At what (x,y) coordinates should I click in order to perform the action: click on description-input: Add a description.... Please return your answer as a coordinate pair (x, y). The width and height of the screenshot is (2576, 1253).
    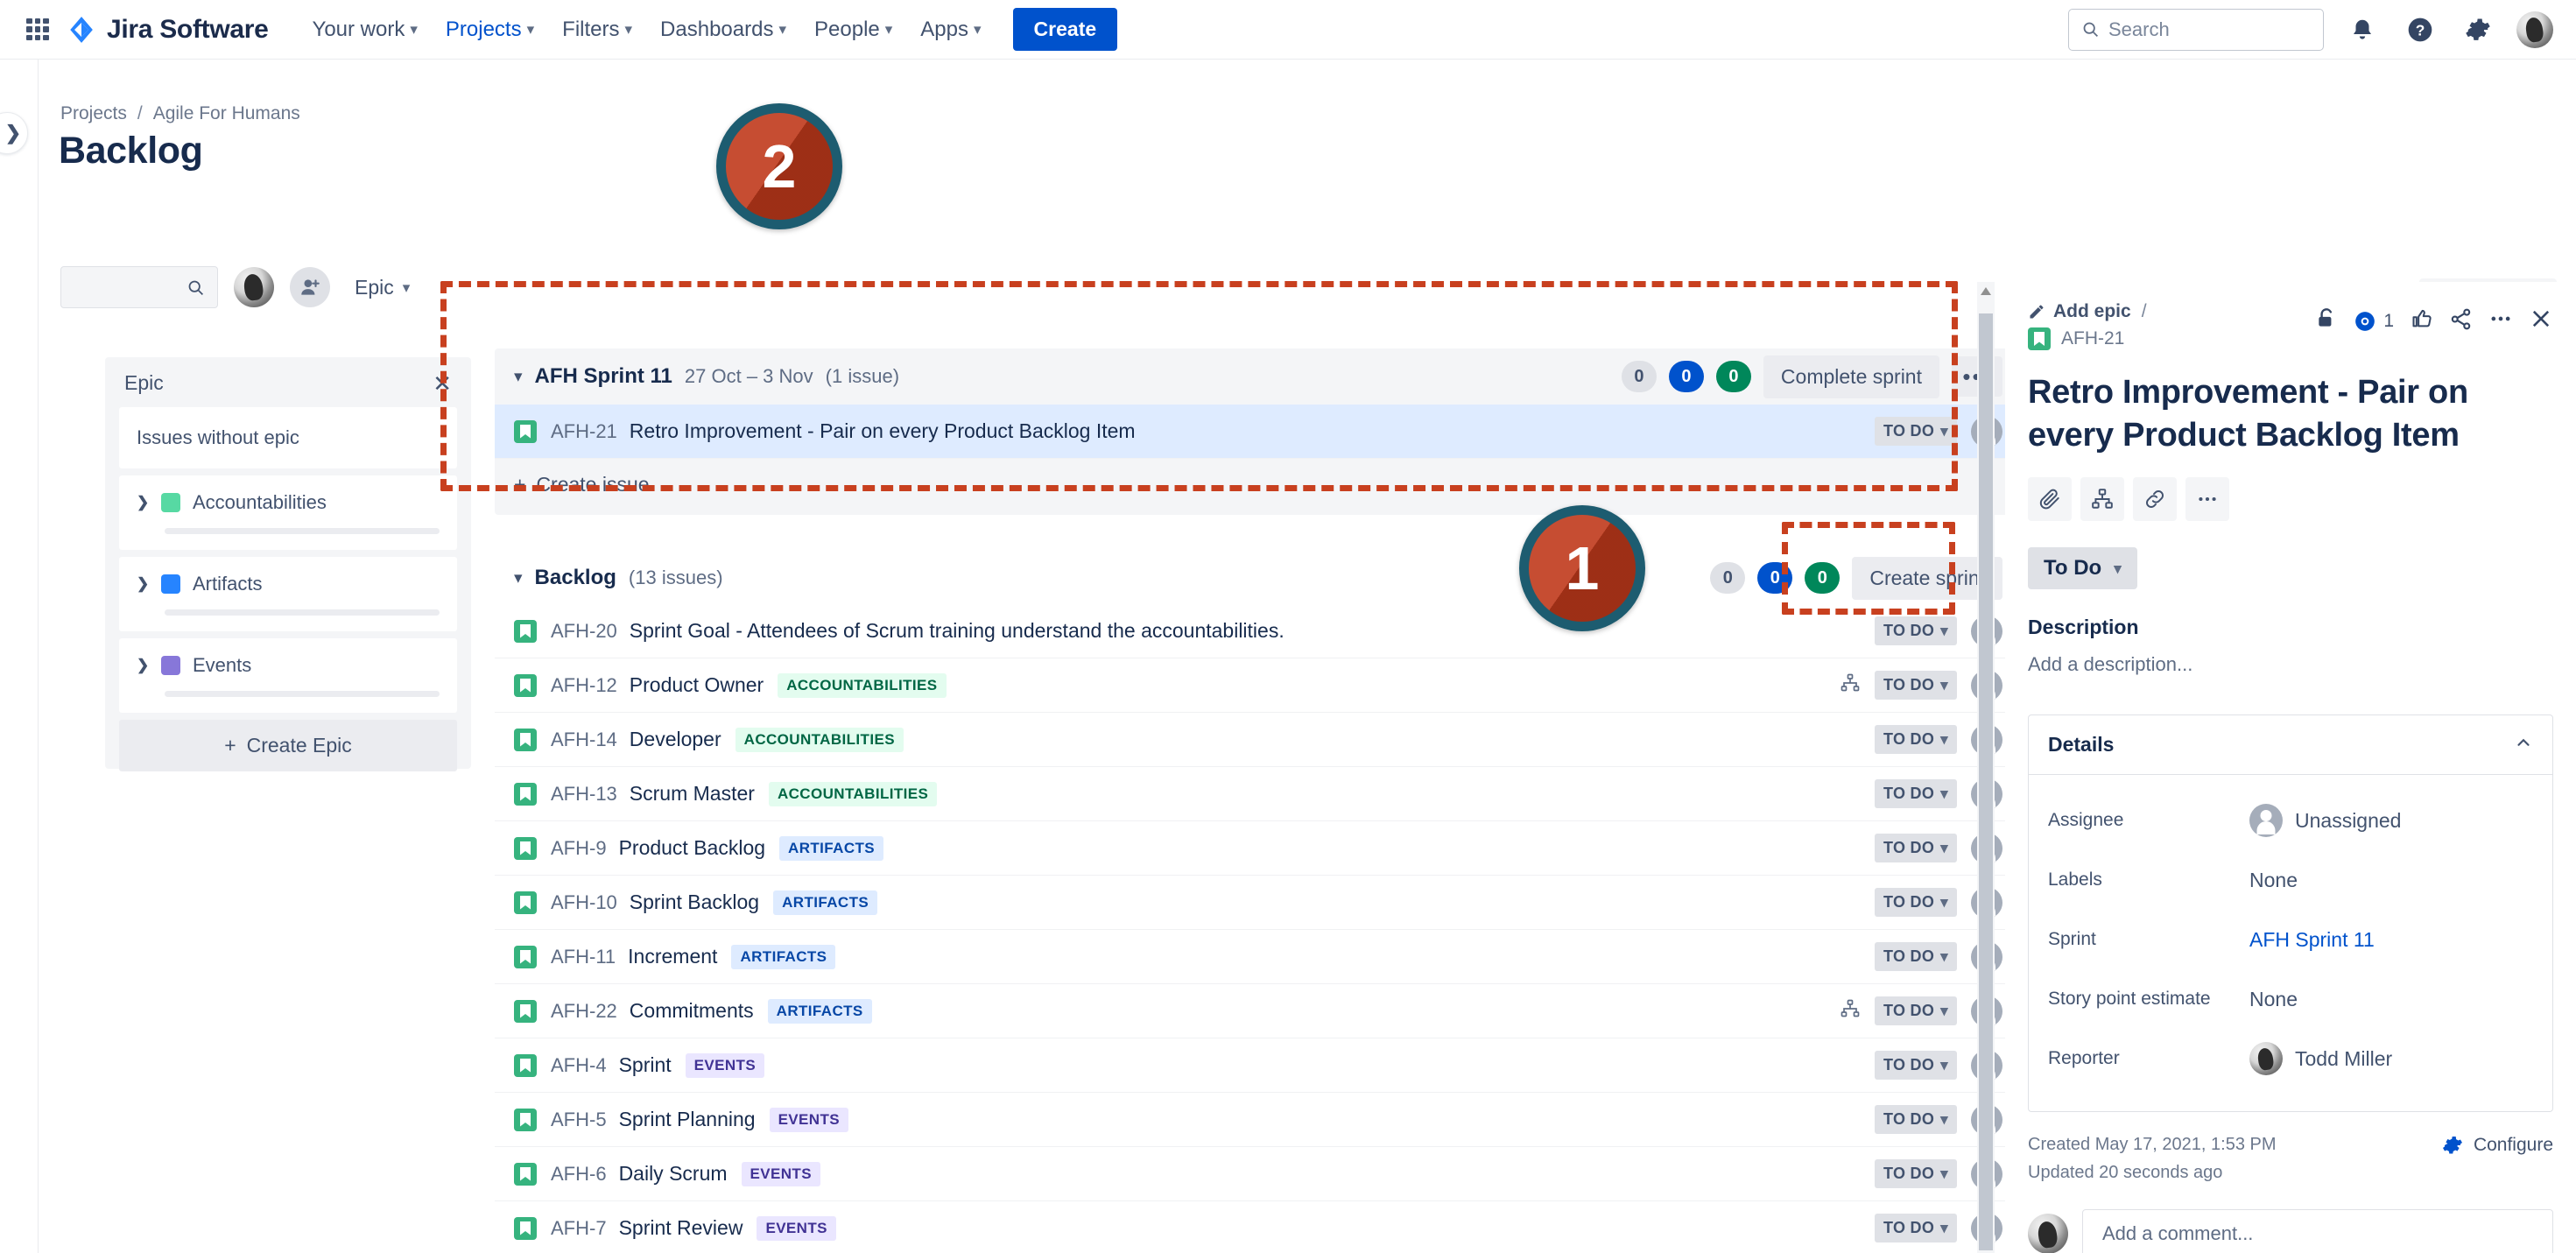
    Looking at the image, I should click on (2290, 664).